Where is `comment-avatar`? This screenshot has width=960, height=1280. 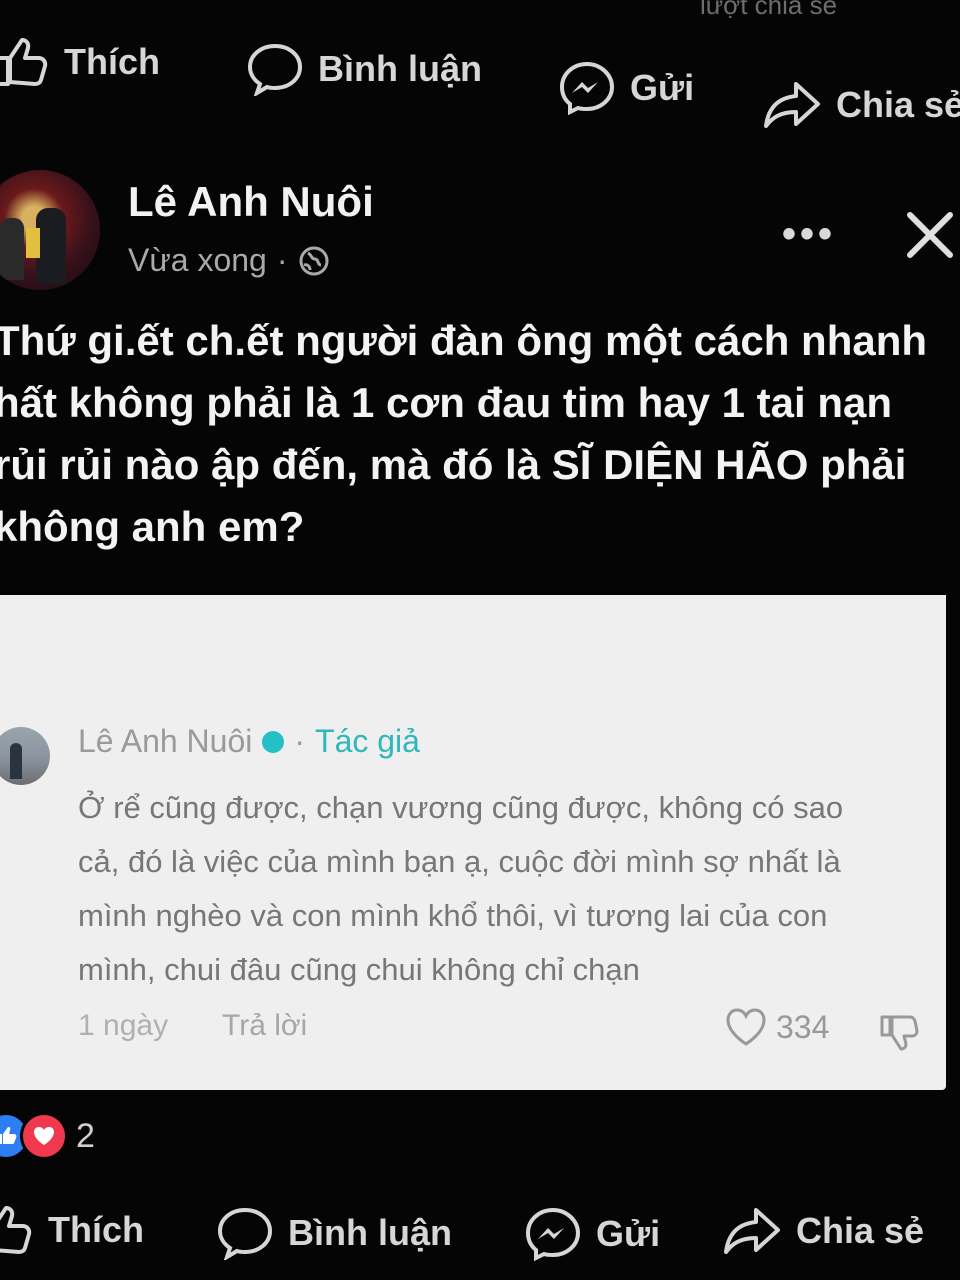 comment-avatar is located at coordinates (25, 756).